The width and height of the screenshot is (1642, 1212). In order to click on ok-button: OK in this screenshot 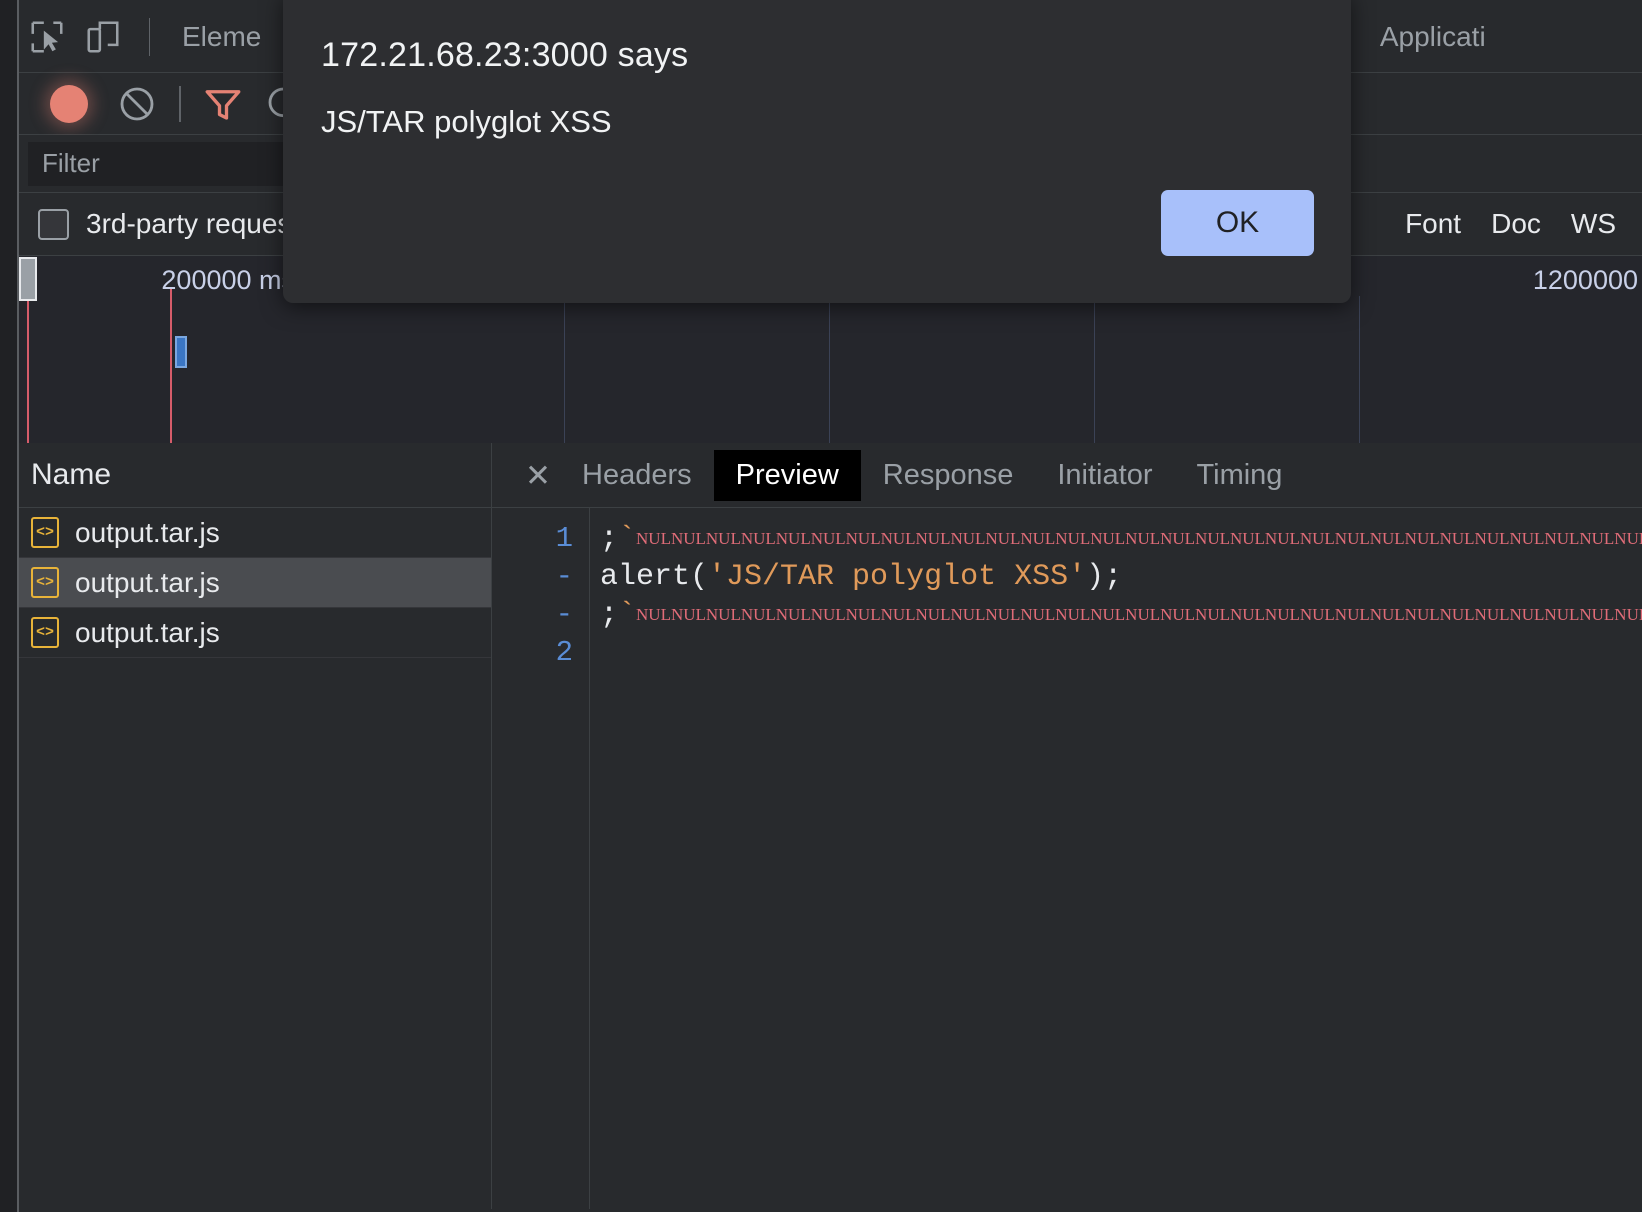, I will do `click(1237, 223)`.